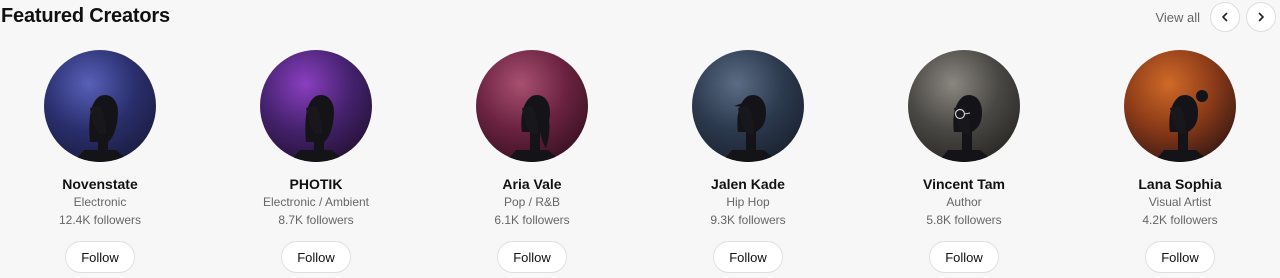  What do you see at coordinates (316, 202) in the screenshot?
I see `creator-genre: Electronic / Ambient` at bounding box center [316, 202].